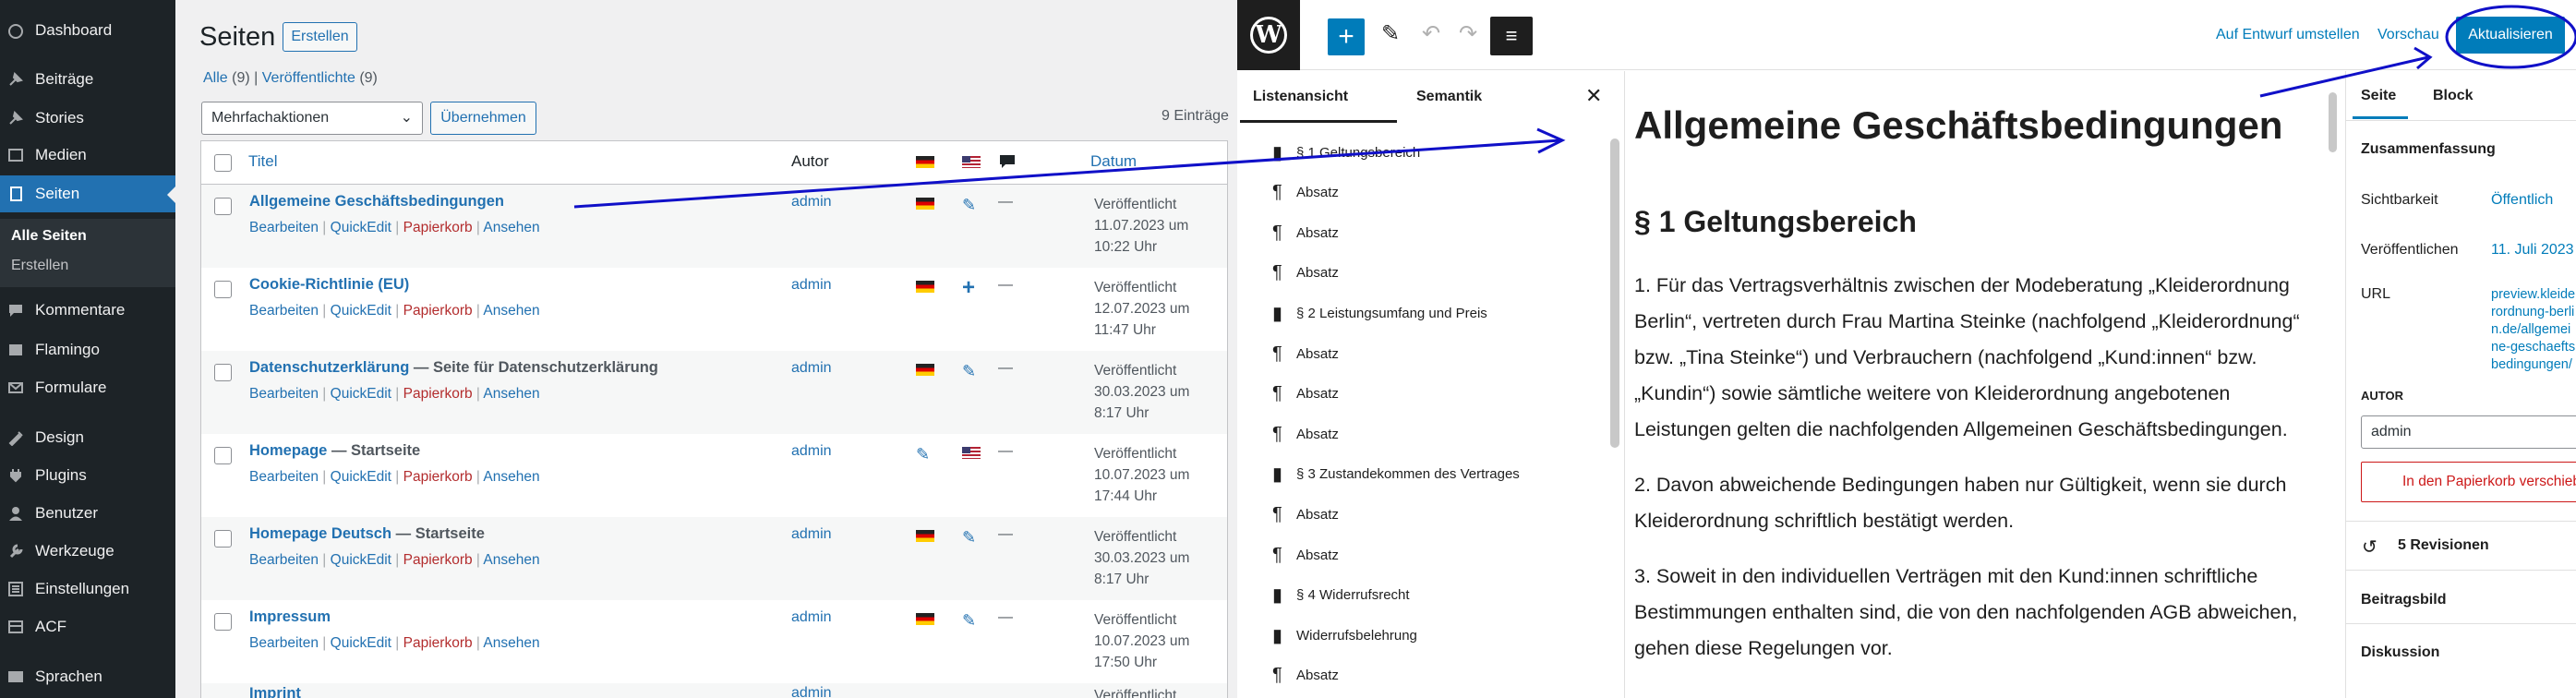 This screenshot has width=2576, height=698. What do you see at coordinates (1268, 35) in the screenshot?
I see `wordpress-logo-icon: W` at bounding box center [1268, 35].